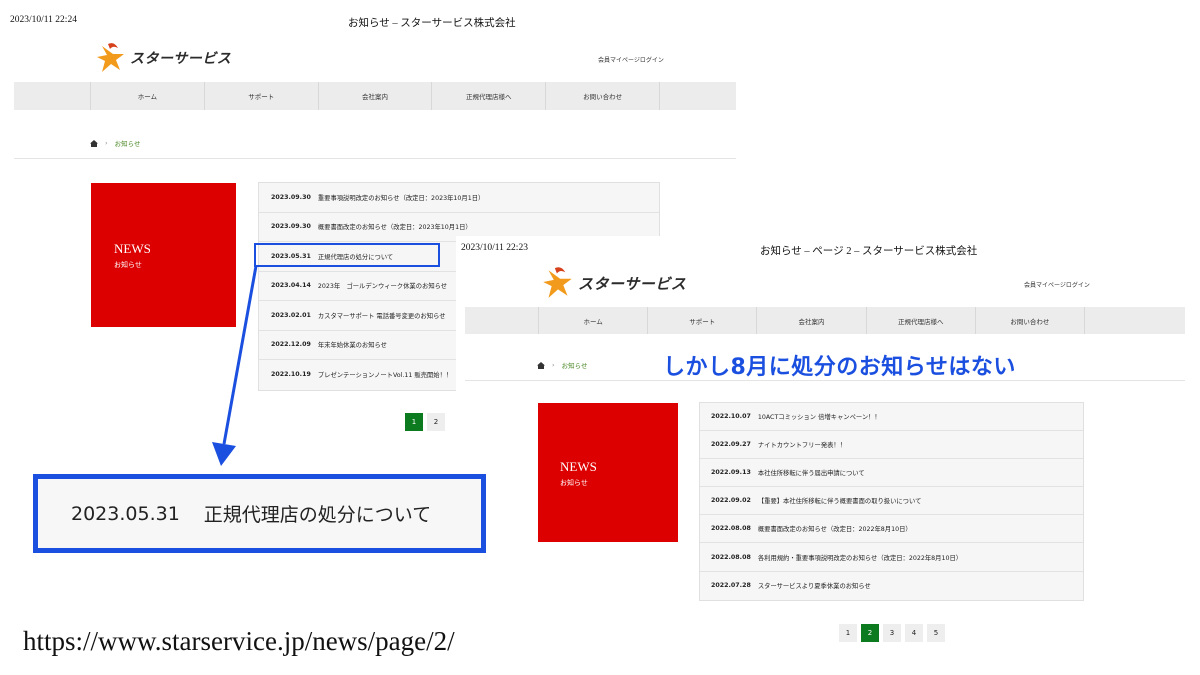  Describe the element at coordinates (494, 248) in the screenshot. I see `right-timestamp: 2023/10/11 22:23` at that location.